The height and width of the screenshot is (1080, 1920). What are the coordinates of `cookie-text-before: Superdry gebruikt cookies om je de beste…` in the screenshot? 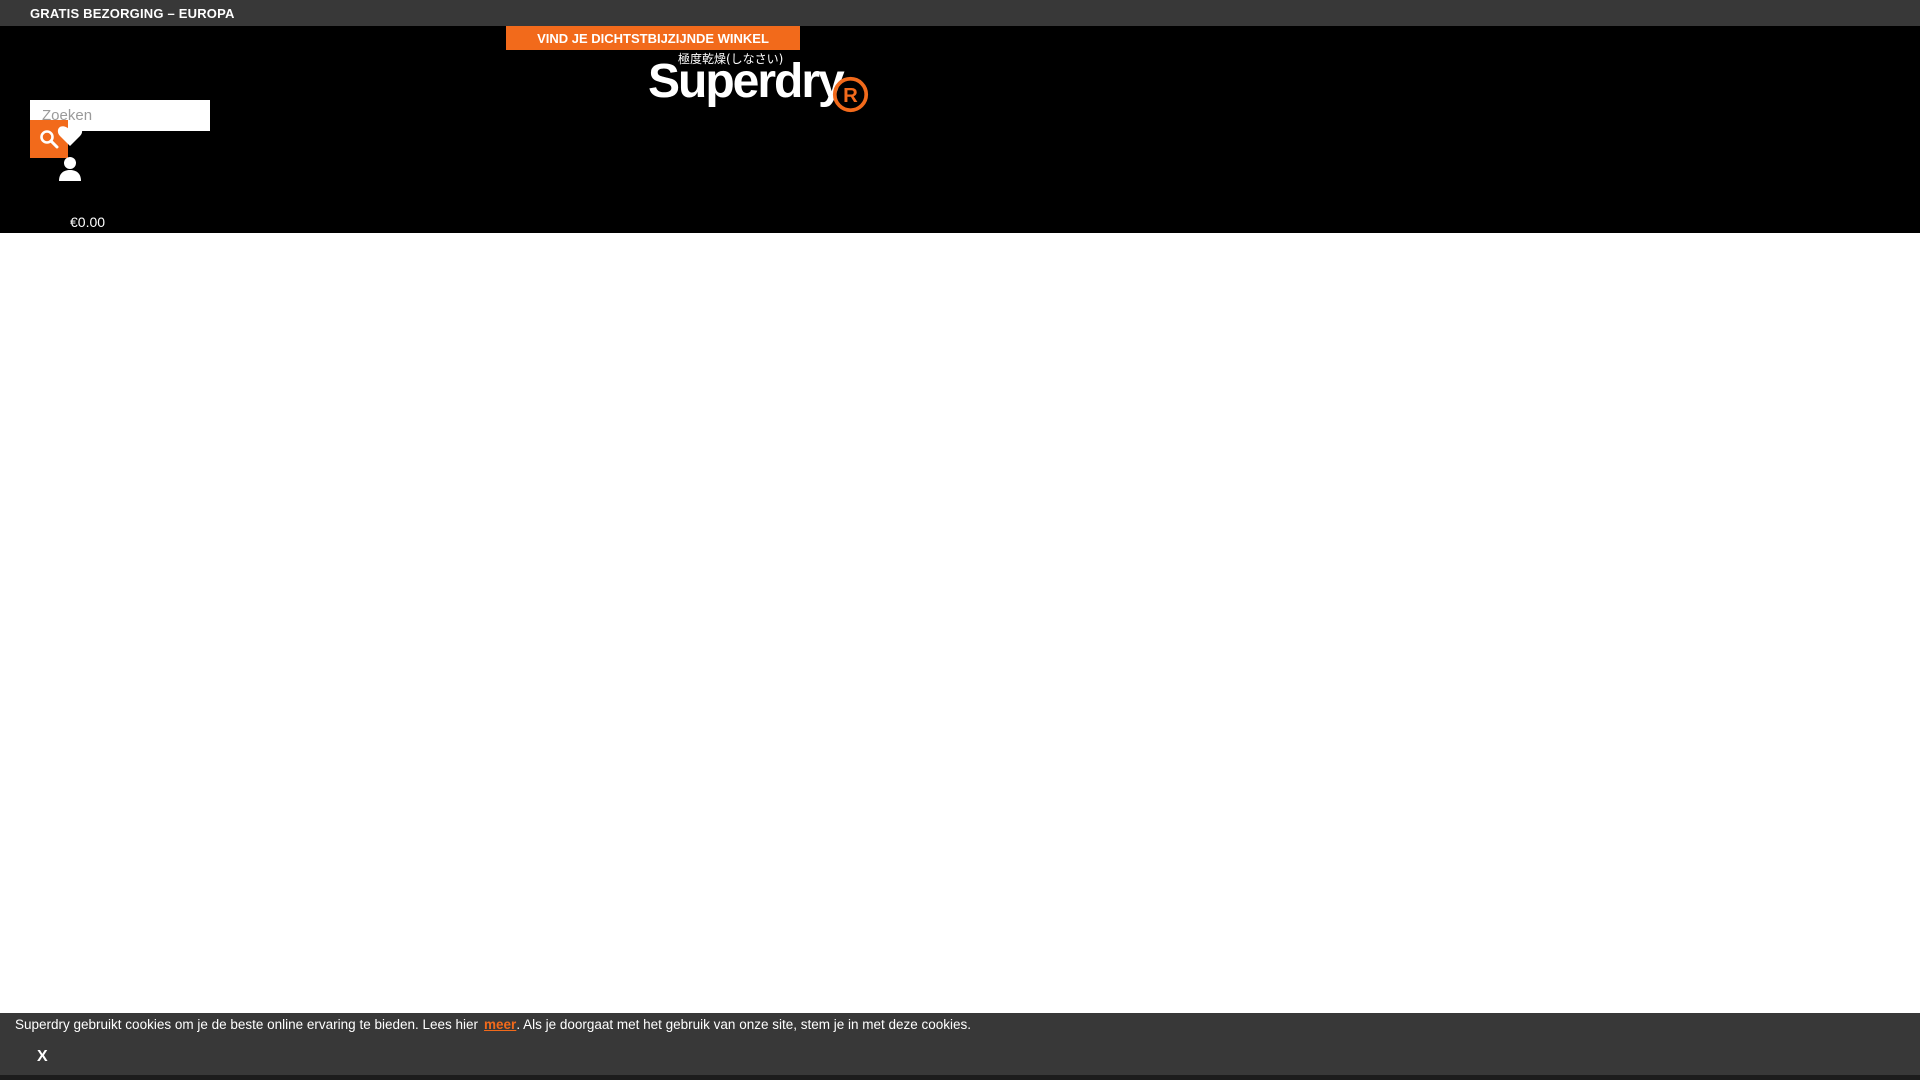 It's located at (247, 1024).